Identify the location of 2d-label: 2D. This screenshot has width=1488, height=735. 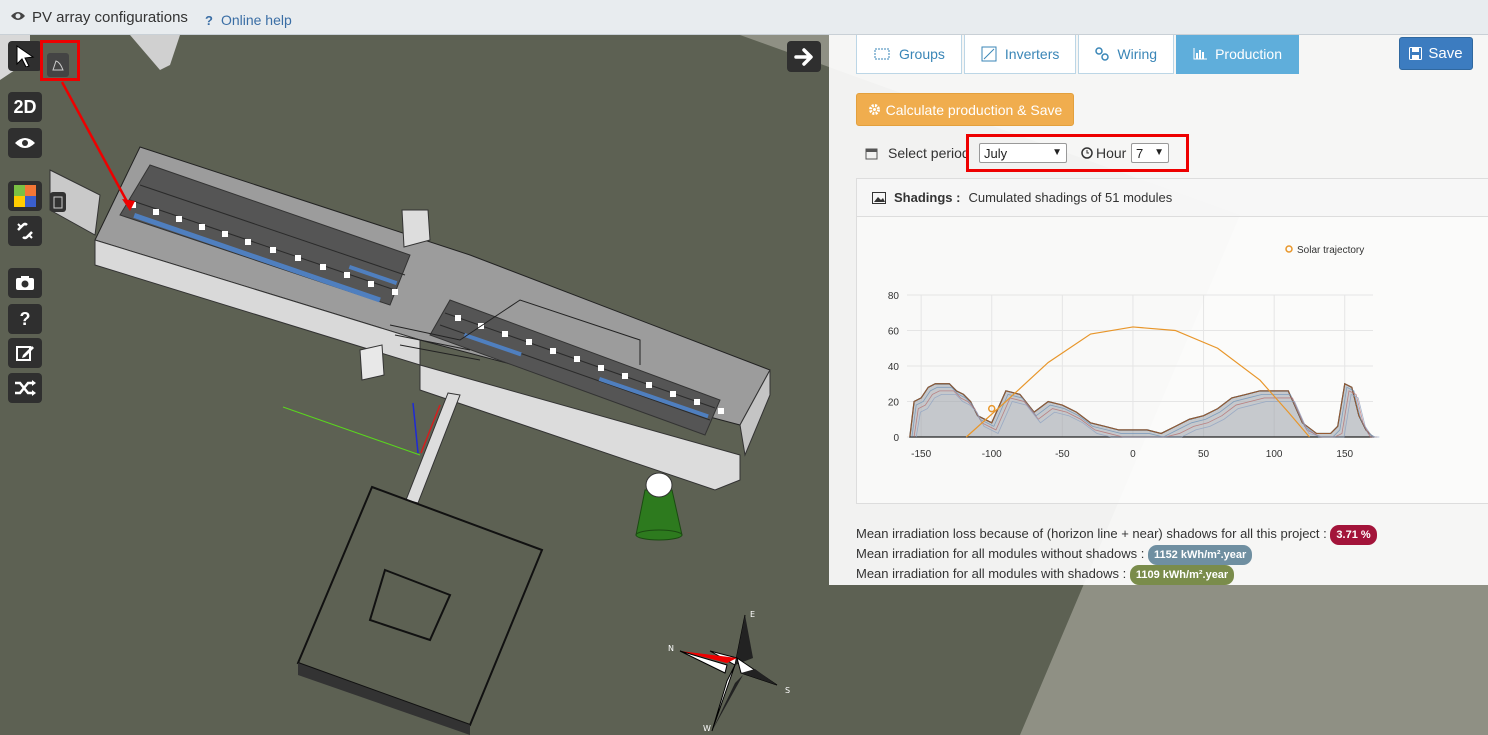
(25, 106).